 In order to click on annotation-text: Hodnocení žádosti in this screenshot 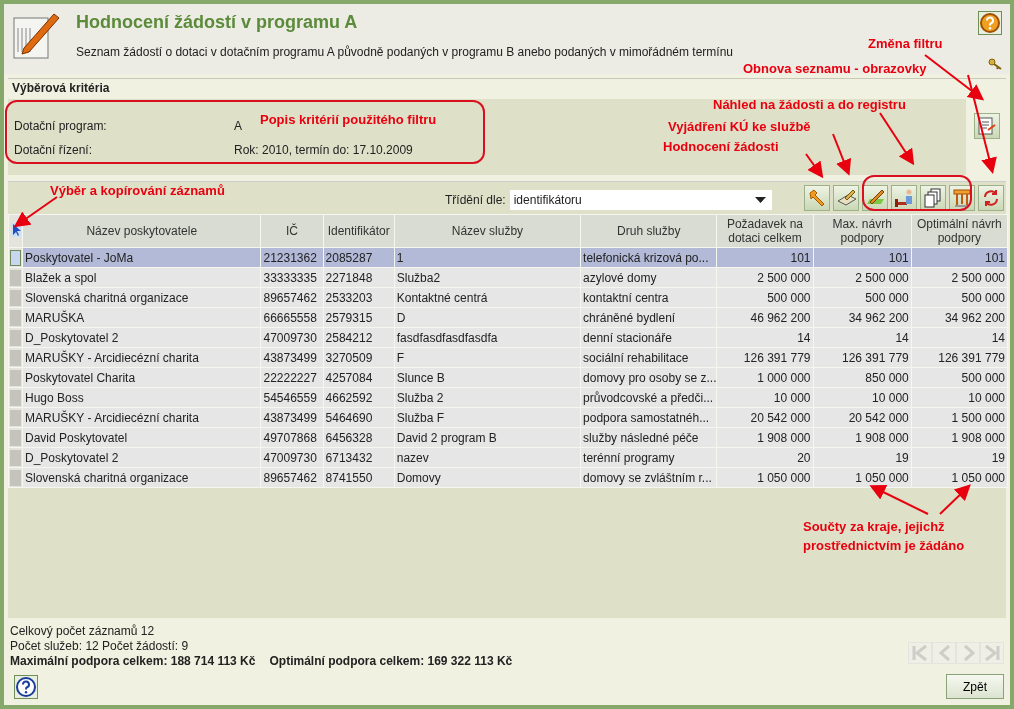, I will do `click(721, 146)`.